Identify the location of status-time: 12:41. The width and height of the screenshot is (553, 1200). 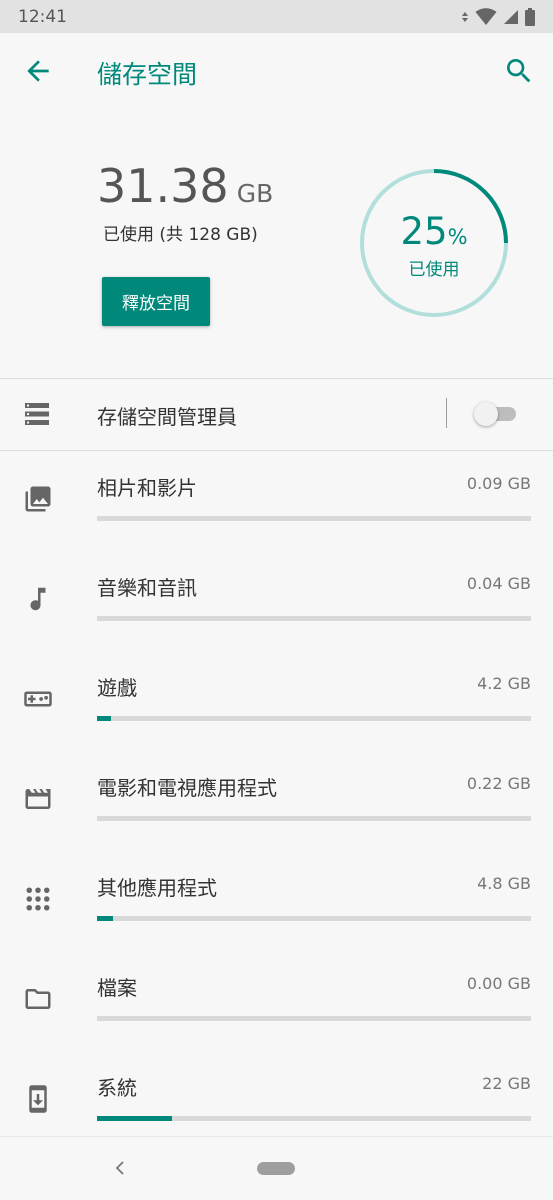
(42, 17).